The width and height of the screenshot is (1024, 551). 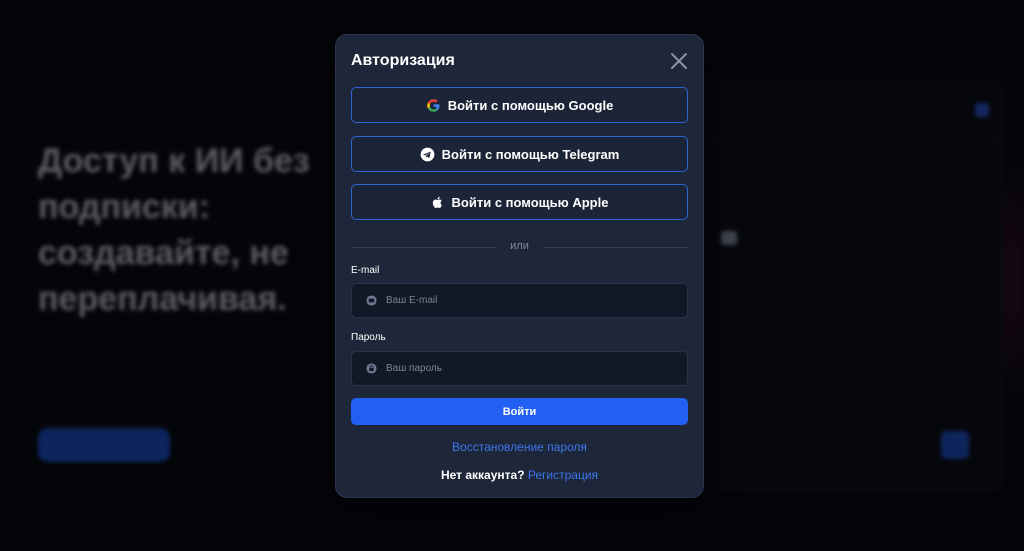 What do you see at coordinates (530, 105) in the screenshot?
I see `google-login-label: Войти с помощью Google` at bounding box center [530, 105].